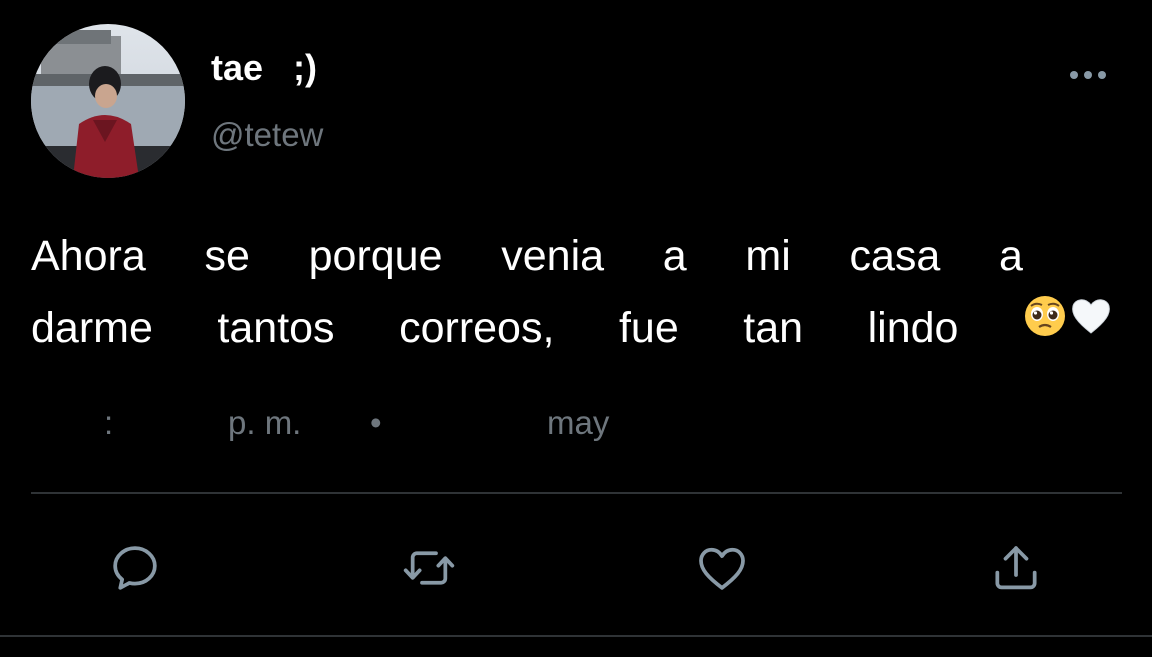 The image size is (1152, 657). What do you see at coordinates (768, 256) in the screenshot?
I see `tweet-word: mi` at bounding box center [768, 256].